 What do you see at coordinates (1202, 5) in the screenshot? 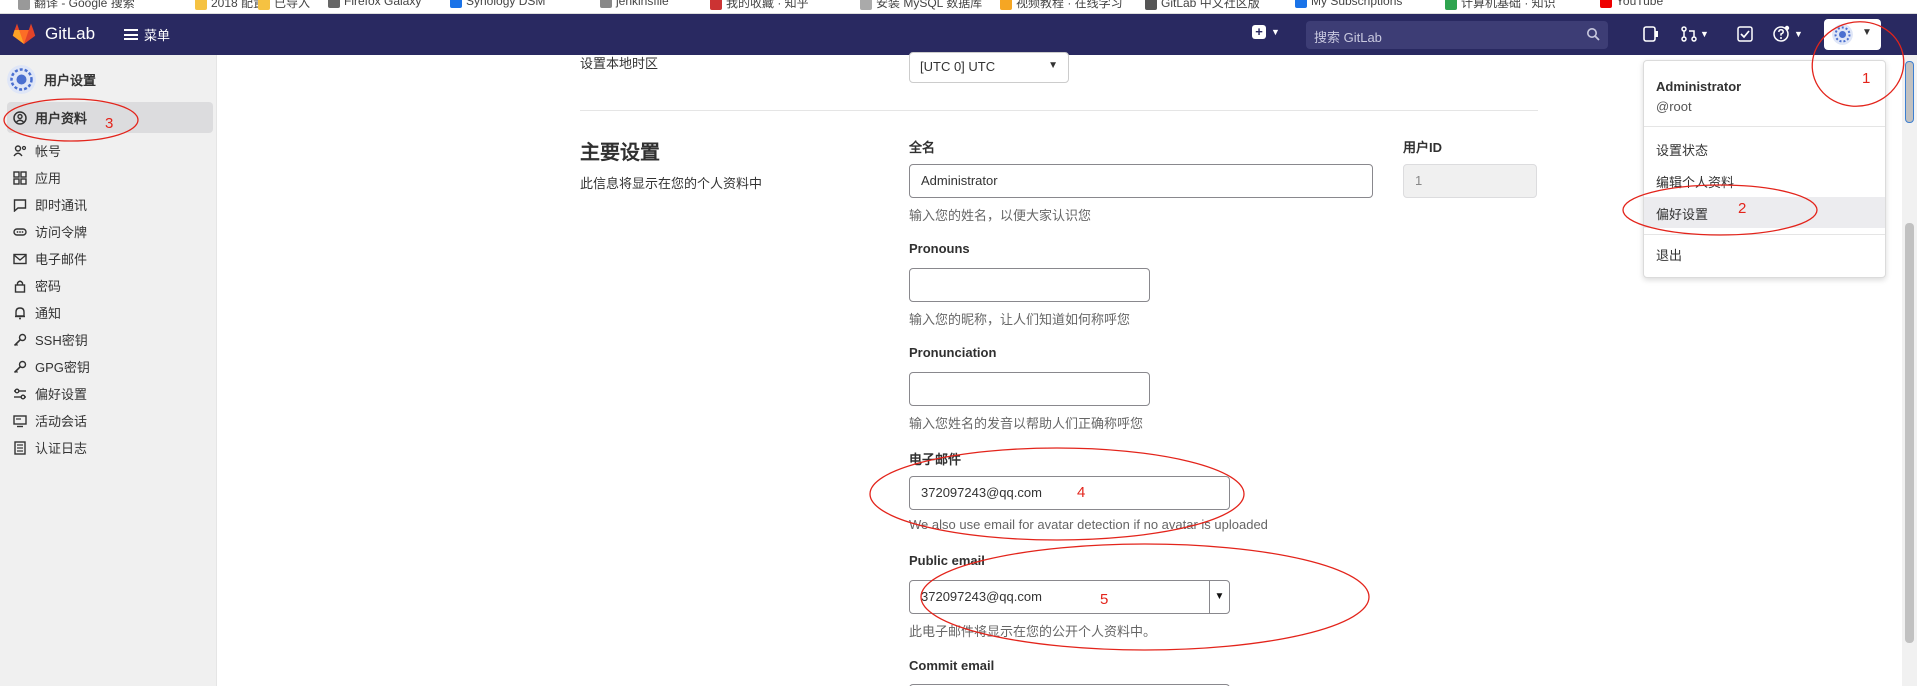
I see `bookmark-item: GitLab 中文社区版` at bounding box center [1202, 5].